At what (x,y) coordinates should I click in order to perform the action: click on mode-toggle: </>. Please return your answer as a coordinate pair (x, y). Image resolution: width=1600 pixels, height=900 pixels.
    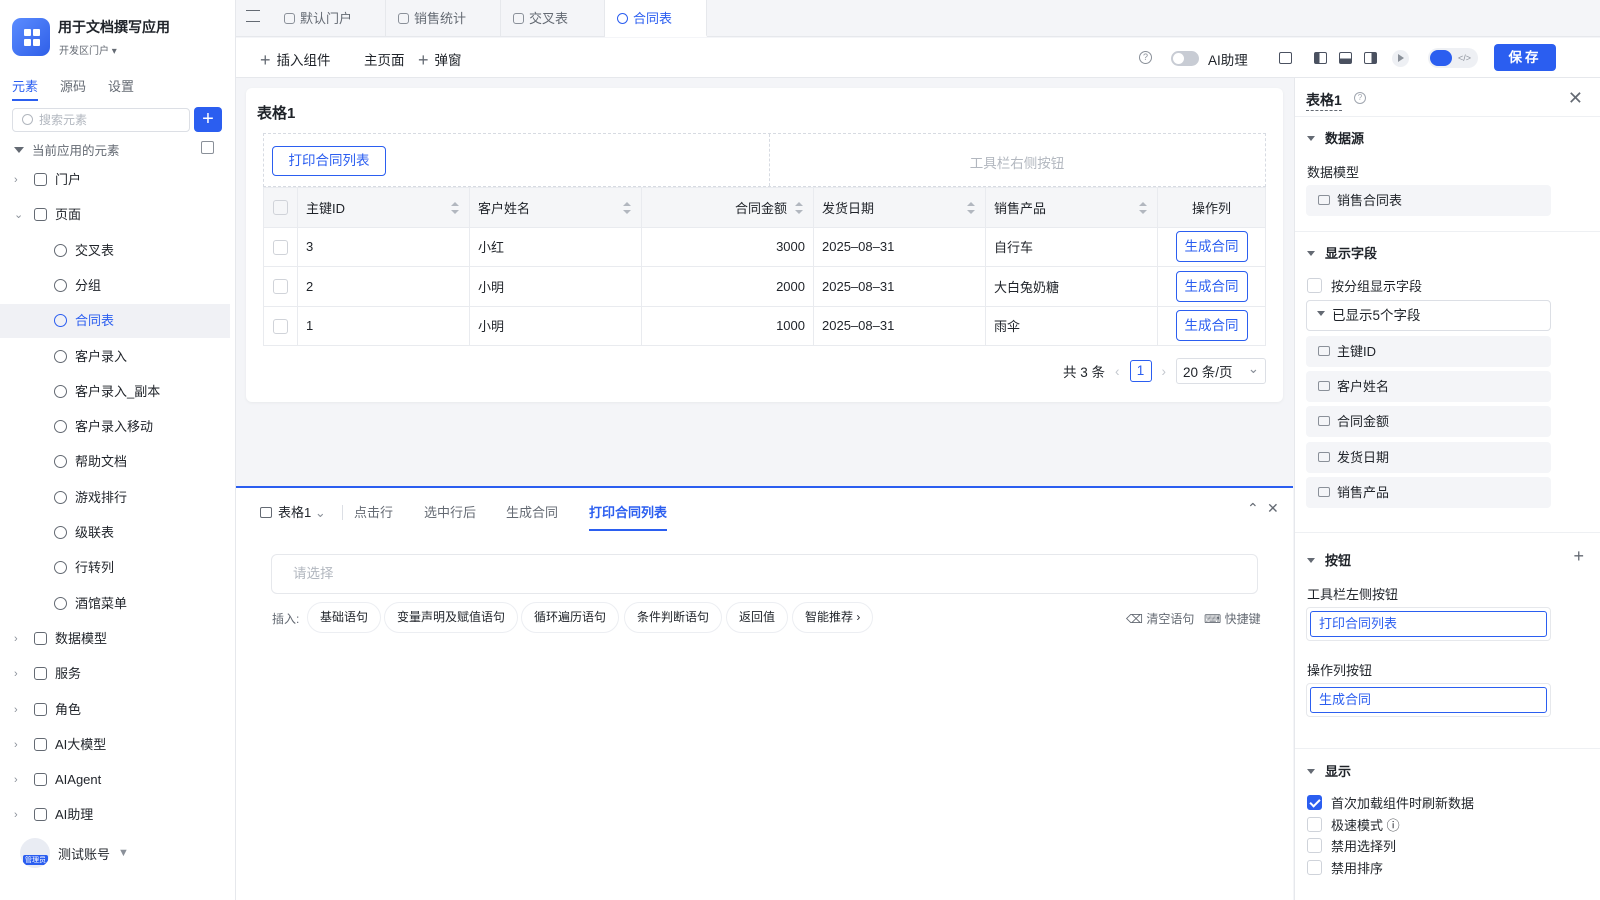
    Looking at the image, I should click on (1453, 58).